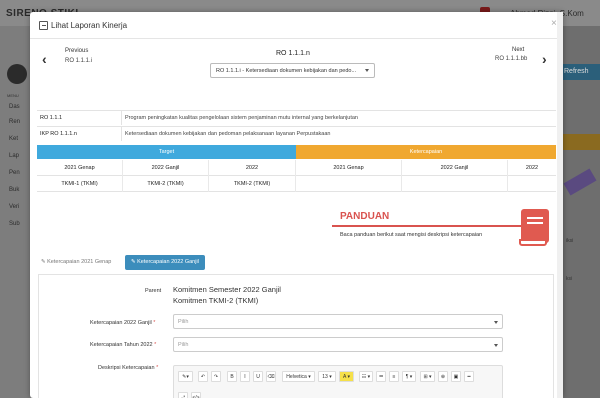 The height and width of the screenshot is (398, 600). I want to click on book-icon, so click(534, 229).